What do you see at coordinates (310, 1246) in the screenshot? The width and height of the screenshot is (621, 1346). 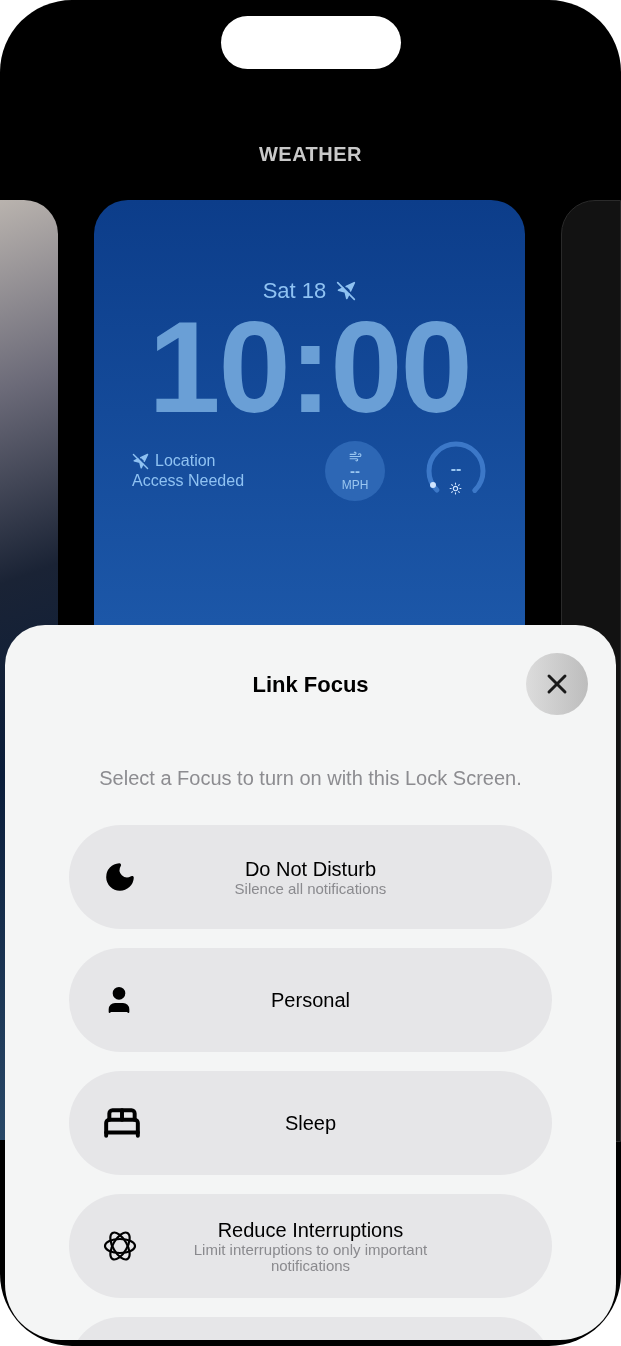 I see `focus-option: Reduce Interruptions Limit interruptions to only important notifications` at bounding box center [310, 1246].